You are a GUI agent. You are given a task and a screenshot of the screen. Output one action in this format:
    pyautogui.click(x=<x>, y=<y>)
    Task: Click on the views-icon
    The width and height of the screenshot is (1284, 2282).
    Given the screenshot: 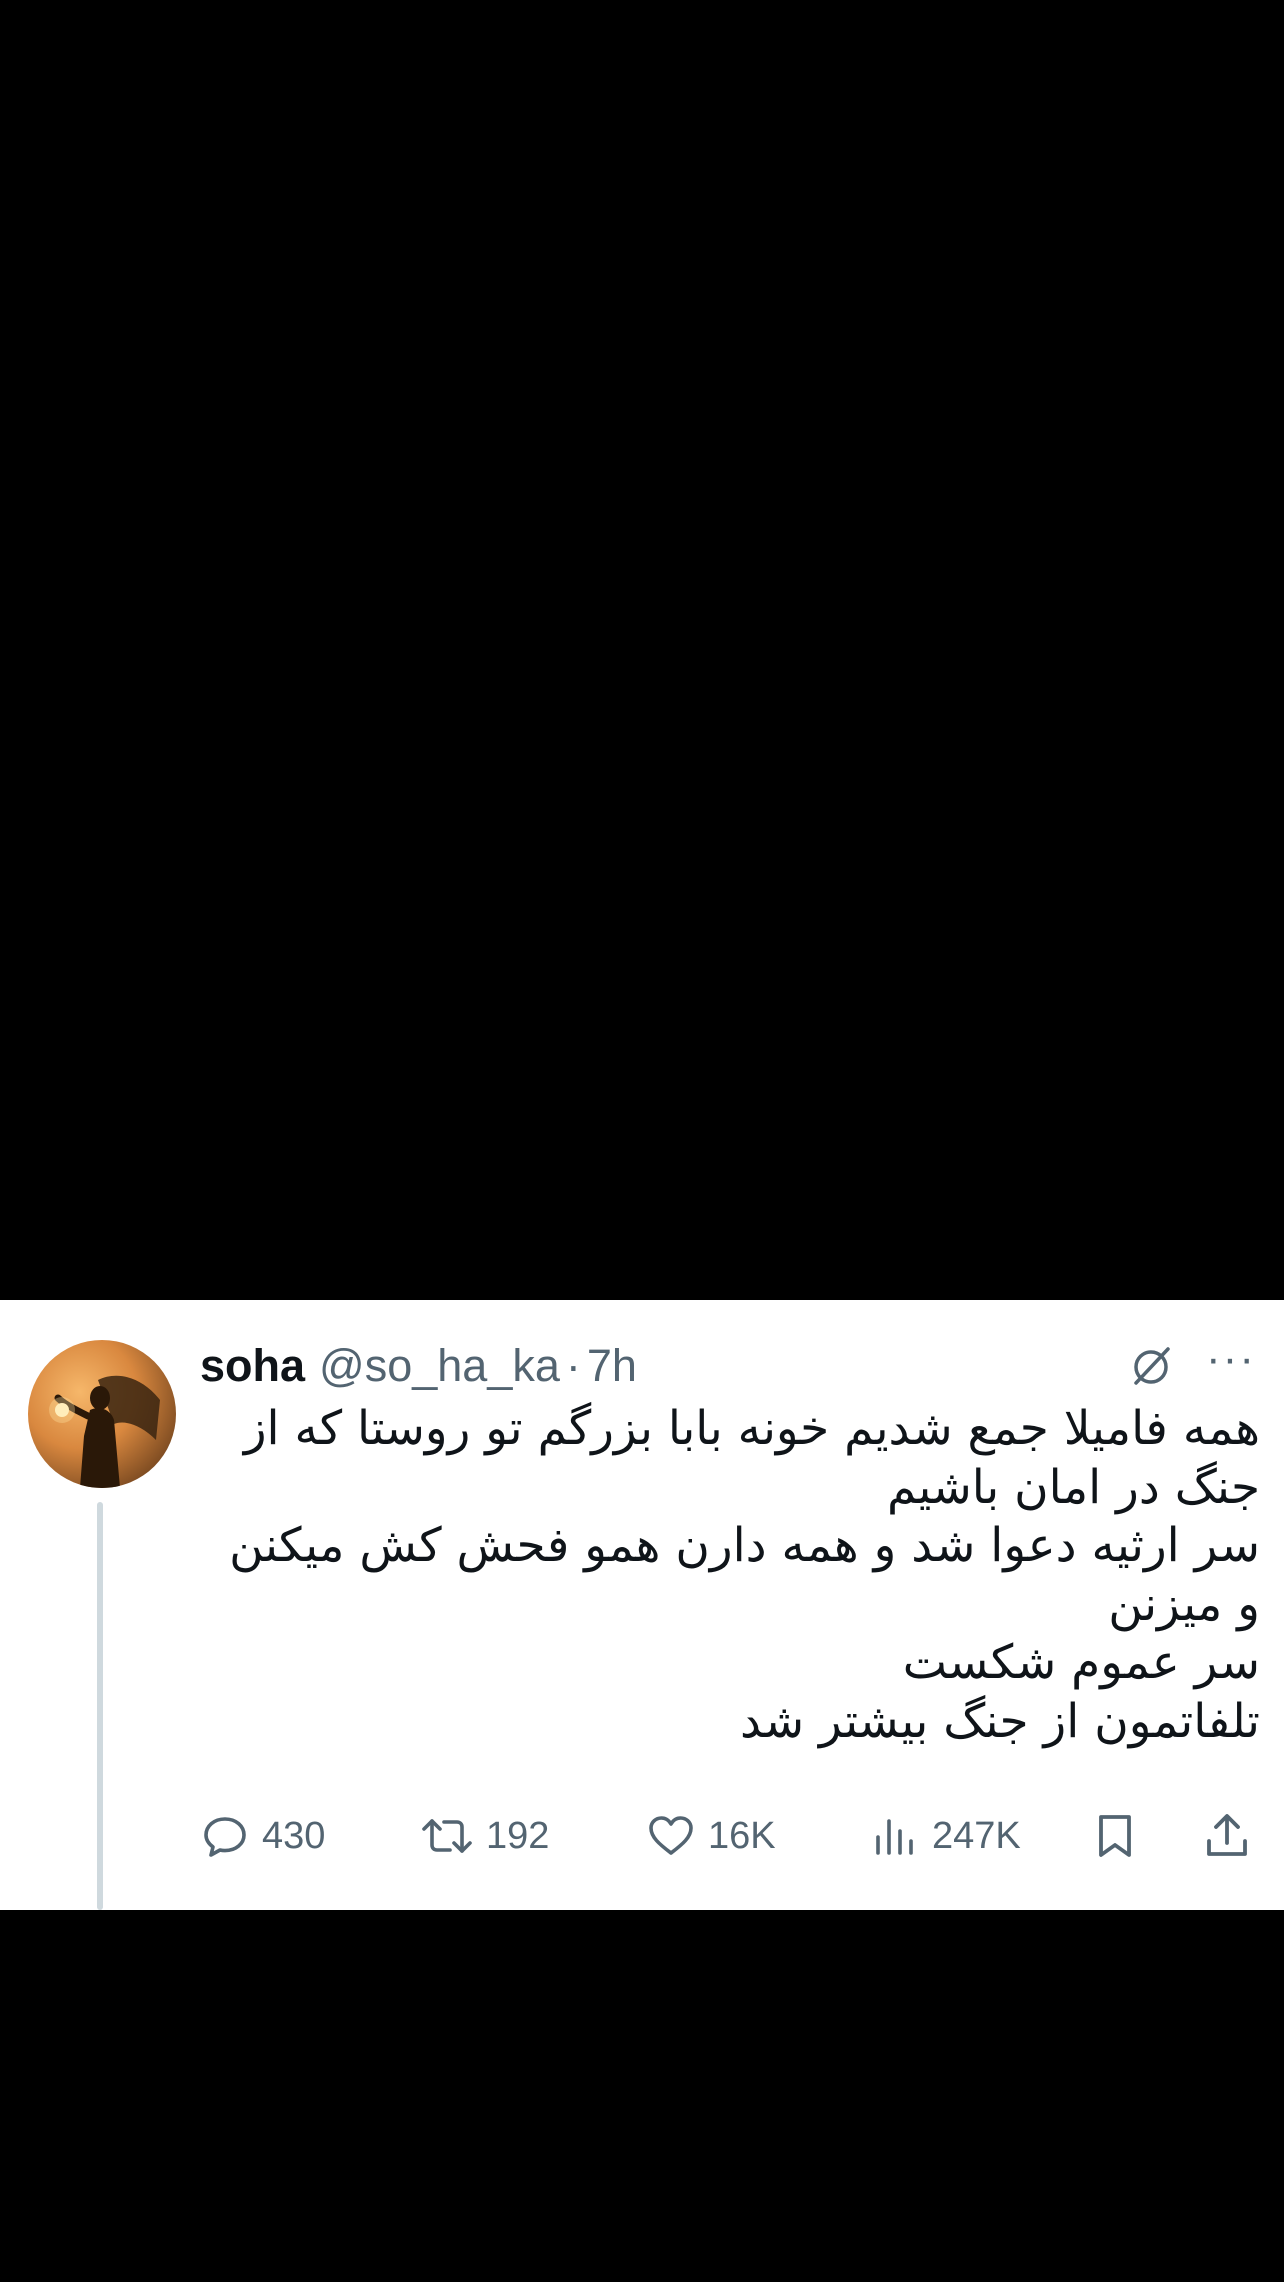 What is the action you would take?
    pyautogui.click(x=895, y=1836)
    